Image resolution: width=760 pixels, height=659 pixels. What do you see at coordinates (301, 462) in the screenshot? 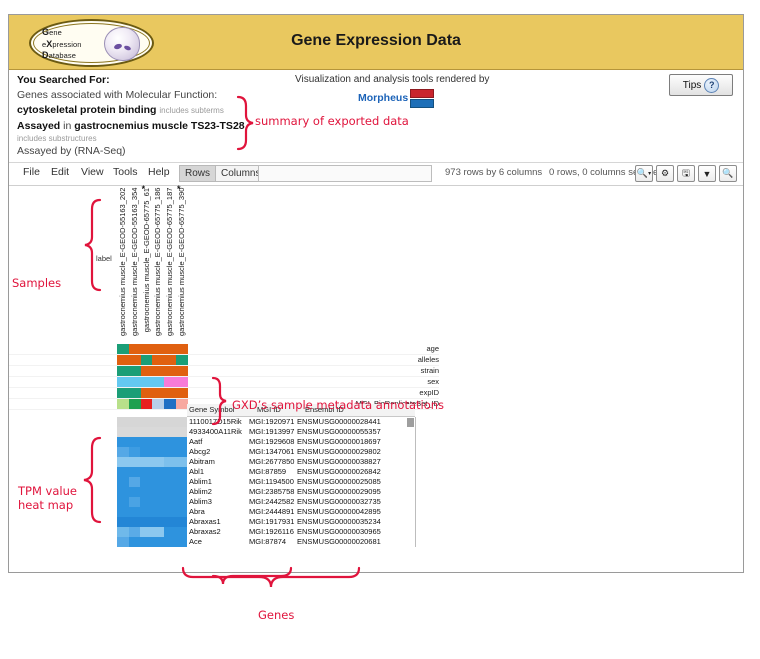
I see `table-row: Abitram MGI:2677850 ENSMUSG00000038827` at bounding box center [301, 462].